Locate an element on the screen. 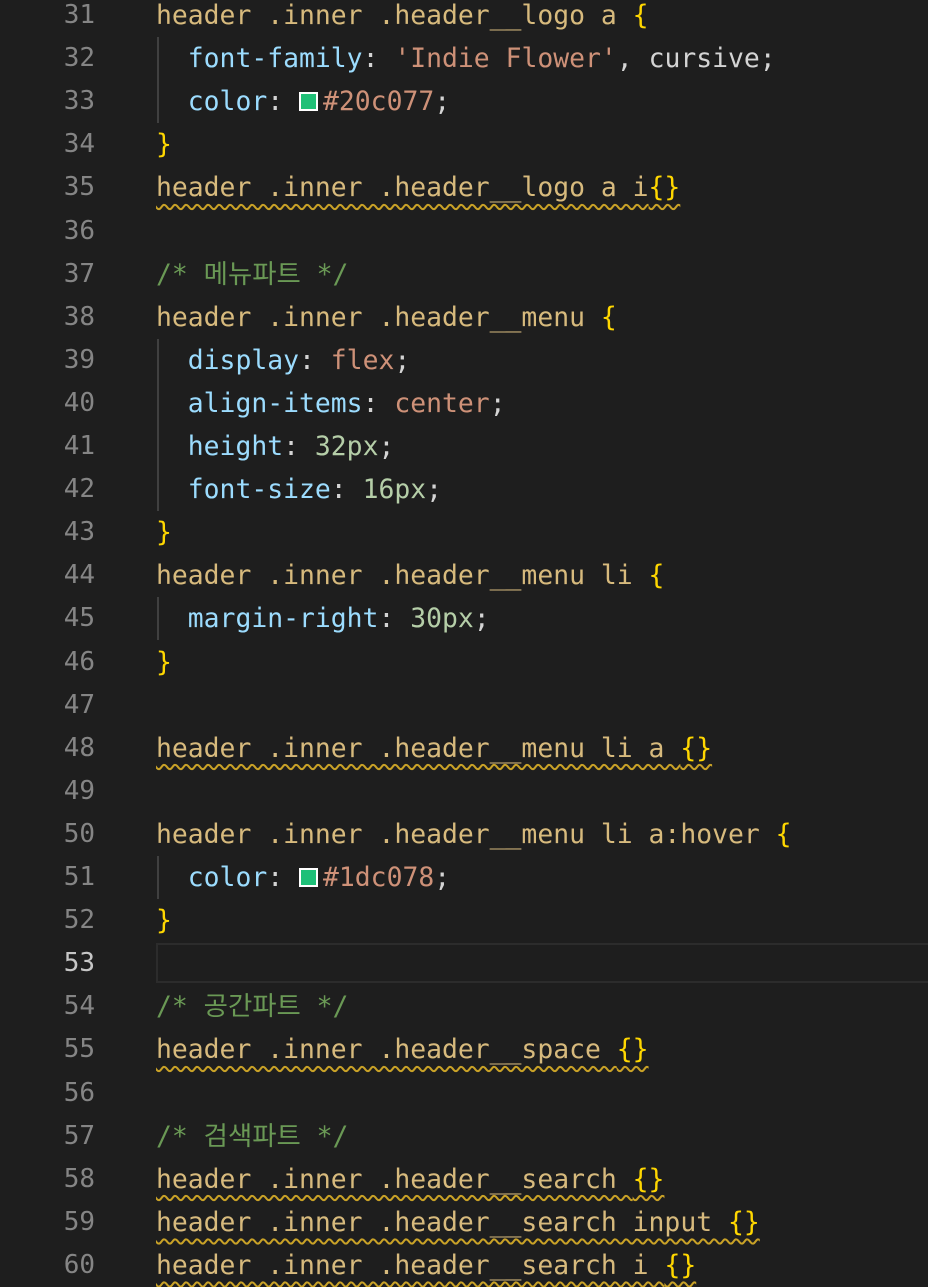  code-token: /* 검색파트 */ is located at coordinates (252, 1136).